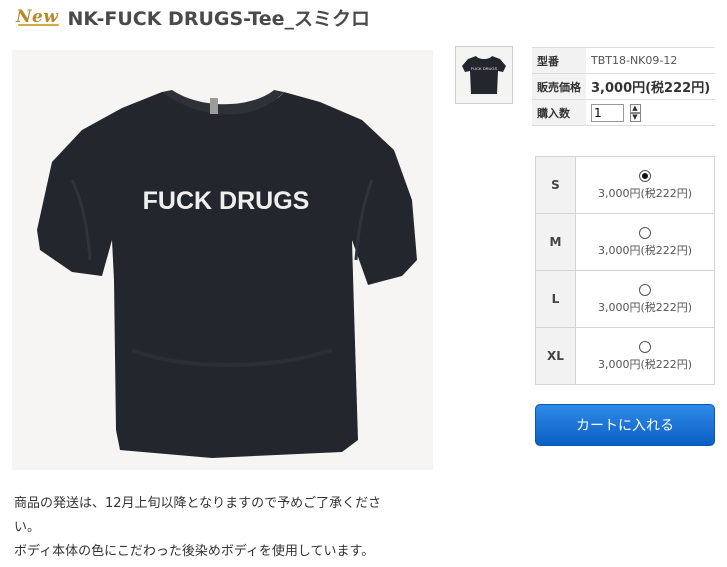  I want to click on quantity-stepper: ▲ ▼, so click(635, 112).